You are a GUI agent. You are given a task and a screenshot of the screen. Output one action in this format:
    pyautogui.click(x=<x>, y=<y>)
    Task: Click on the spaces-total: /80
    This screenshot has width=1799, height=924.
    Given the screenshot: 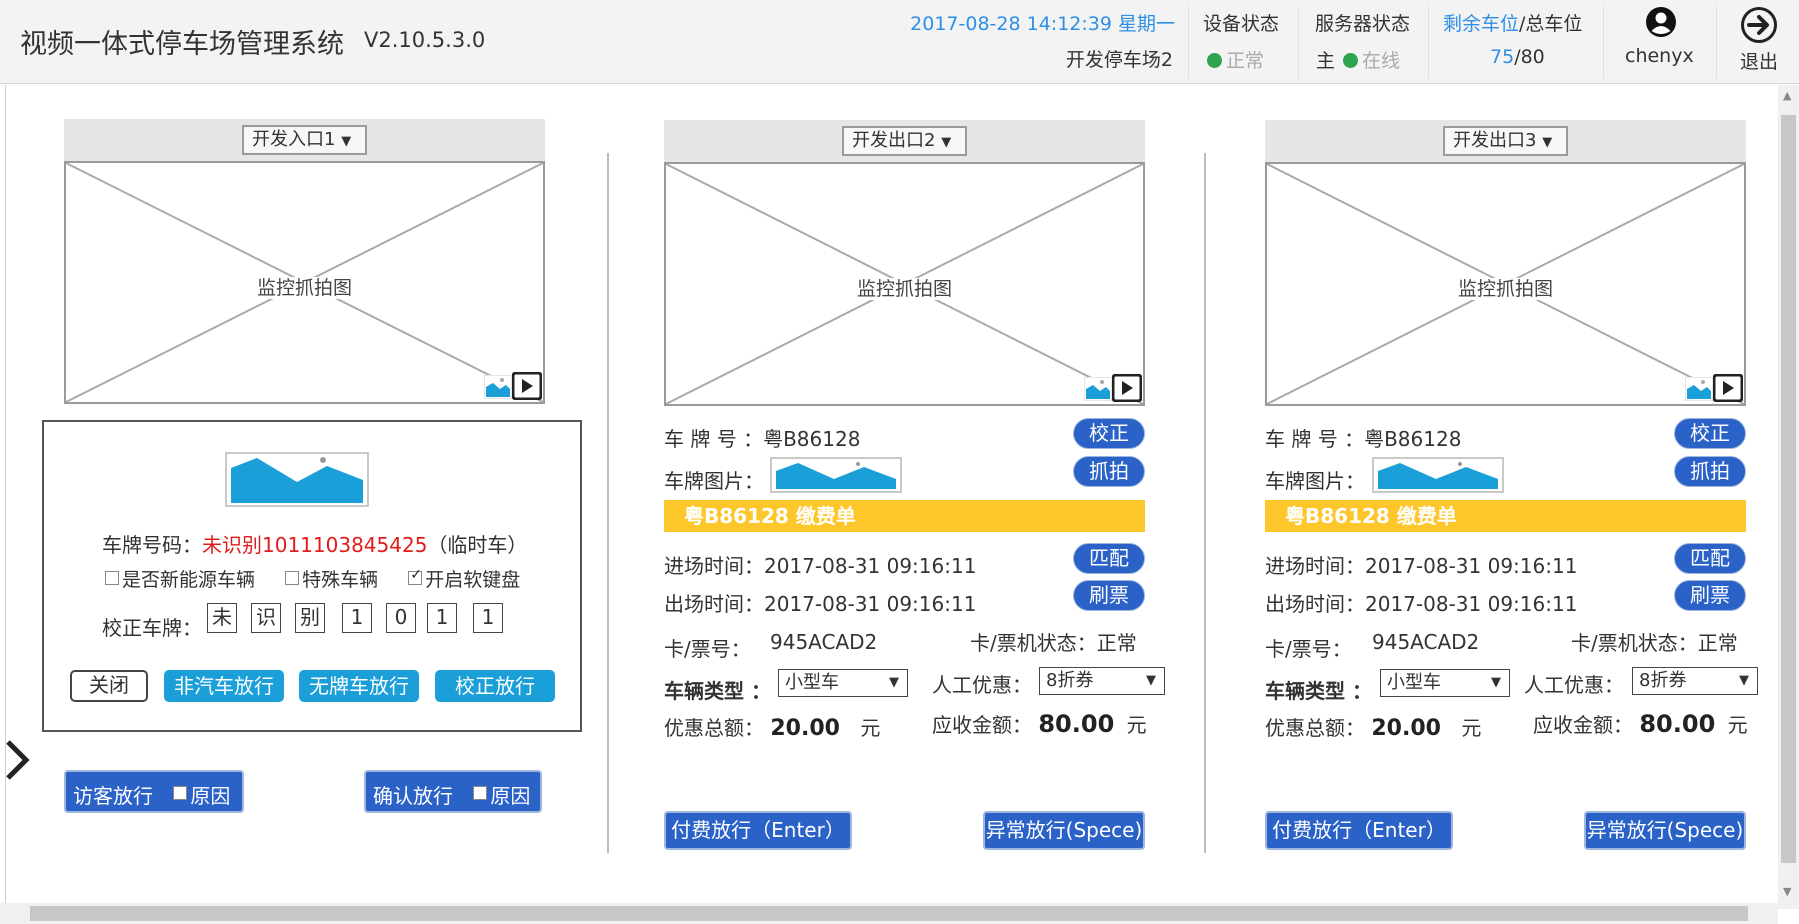 What is the action you would take?
    pyautogui.click(x=1529, y=57)
    